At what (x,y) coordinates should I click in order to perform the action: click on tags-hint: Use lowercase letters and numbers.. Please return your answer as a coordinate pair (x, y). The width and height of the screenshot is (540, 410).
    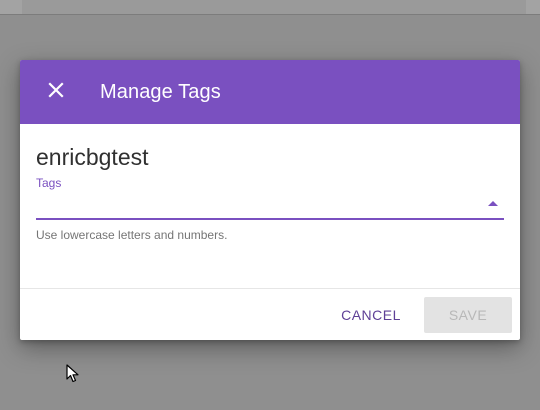
    Looking at the image, I should click on (132, 235).